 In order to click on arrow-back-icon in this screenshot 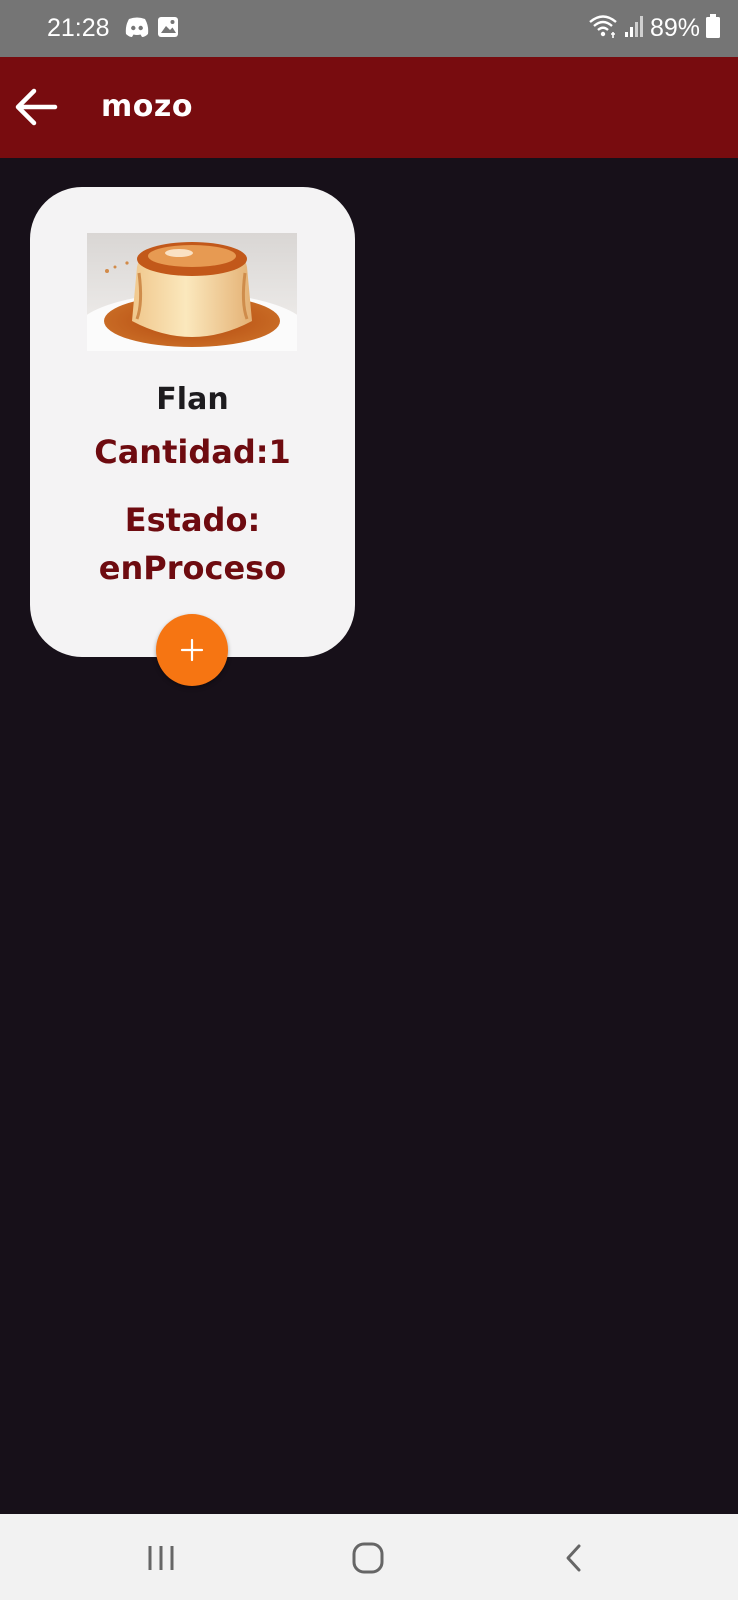, I will do `click(36, 107)`.